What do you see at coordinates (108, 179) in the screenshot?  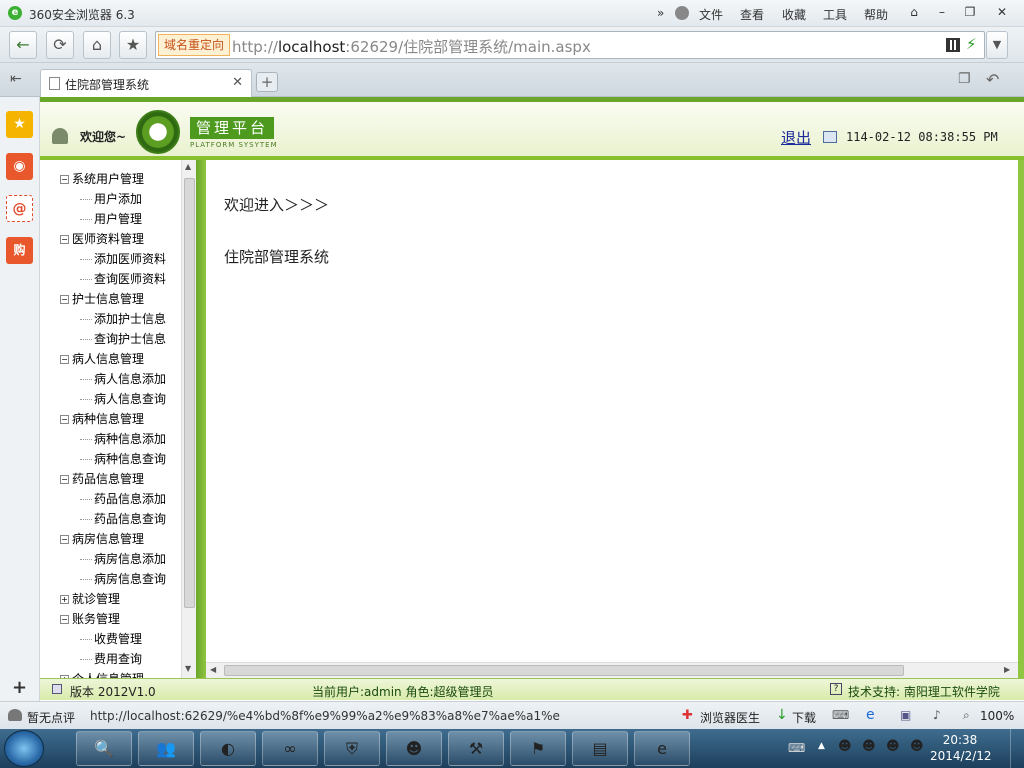 I see `tree-group-label: 系统用户管理` at bounding box center [108, 179].